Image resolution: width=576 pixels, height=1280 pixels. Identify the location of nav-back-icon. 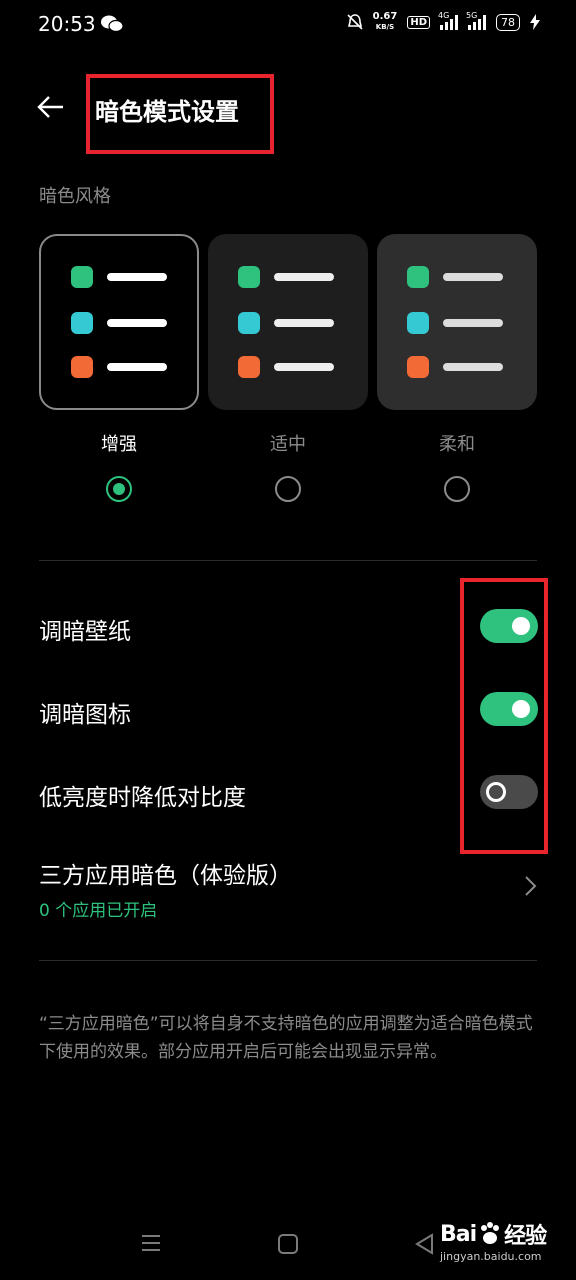
(424, 1244).